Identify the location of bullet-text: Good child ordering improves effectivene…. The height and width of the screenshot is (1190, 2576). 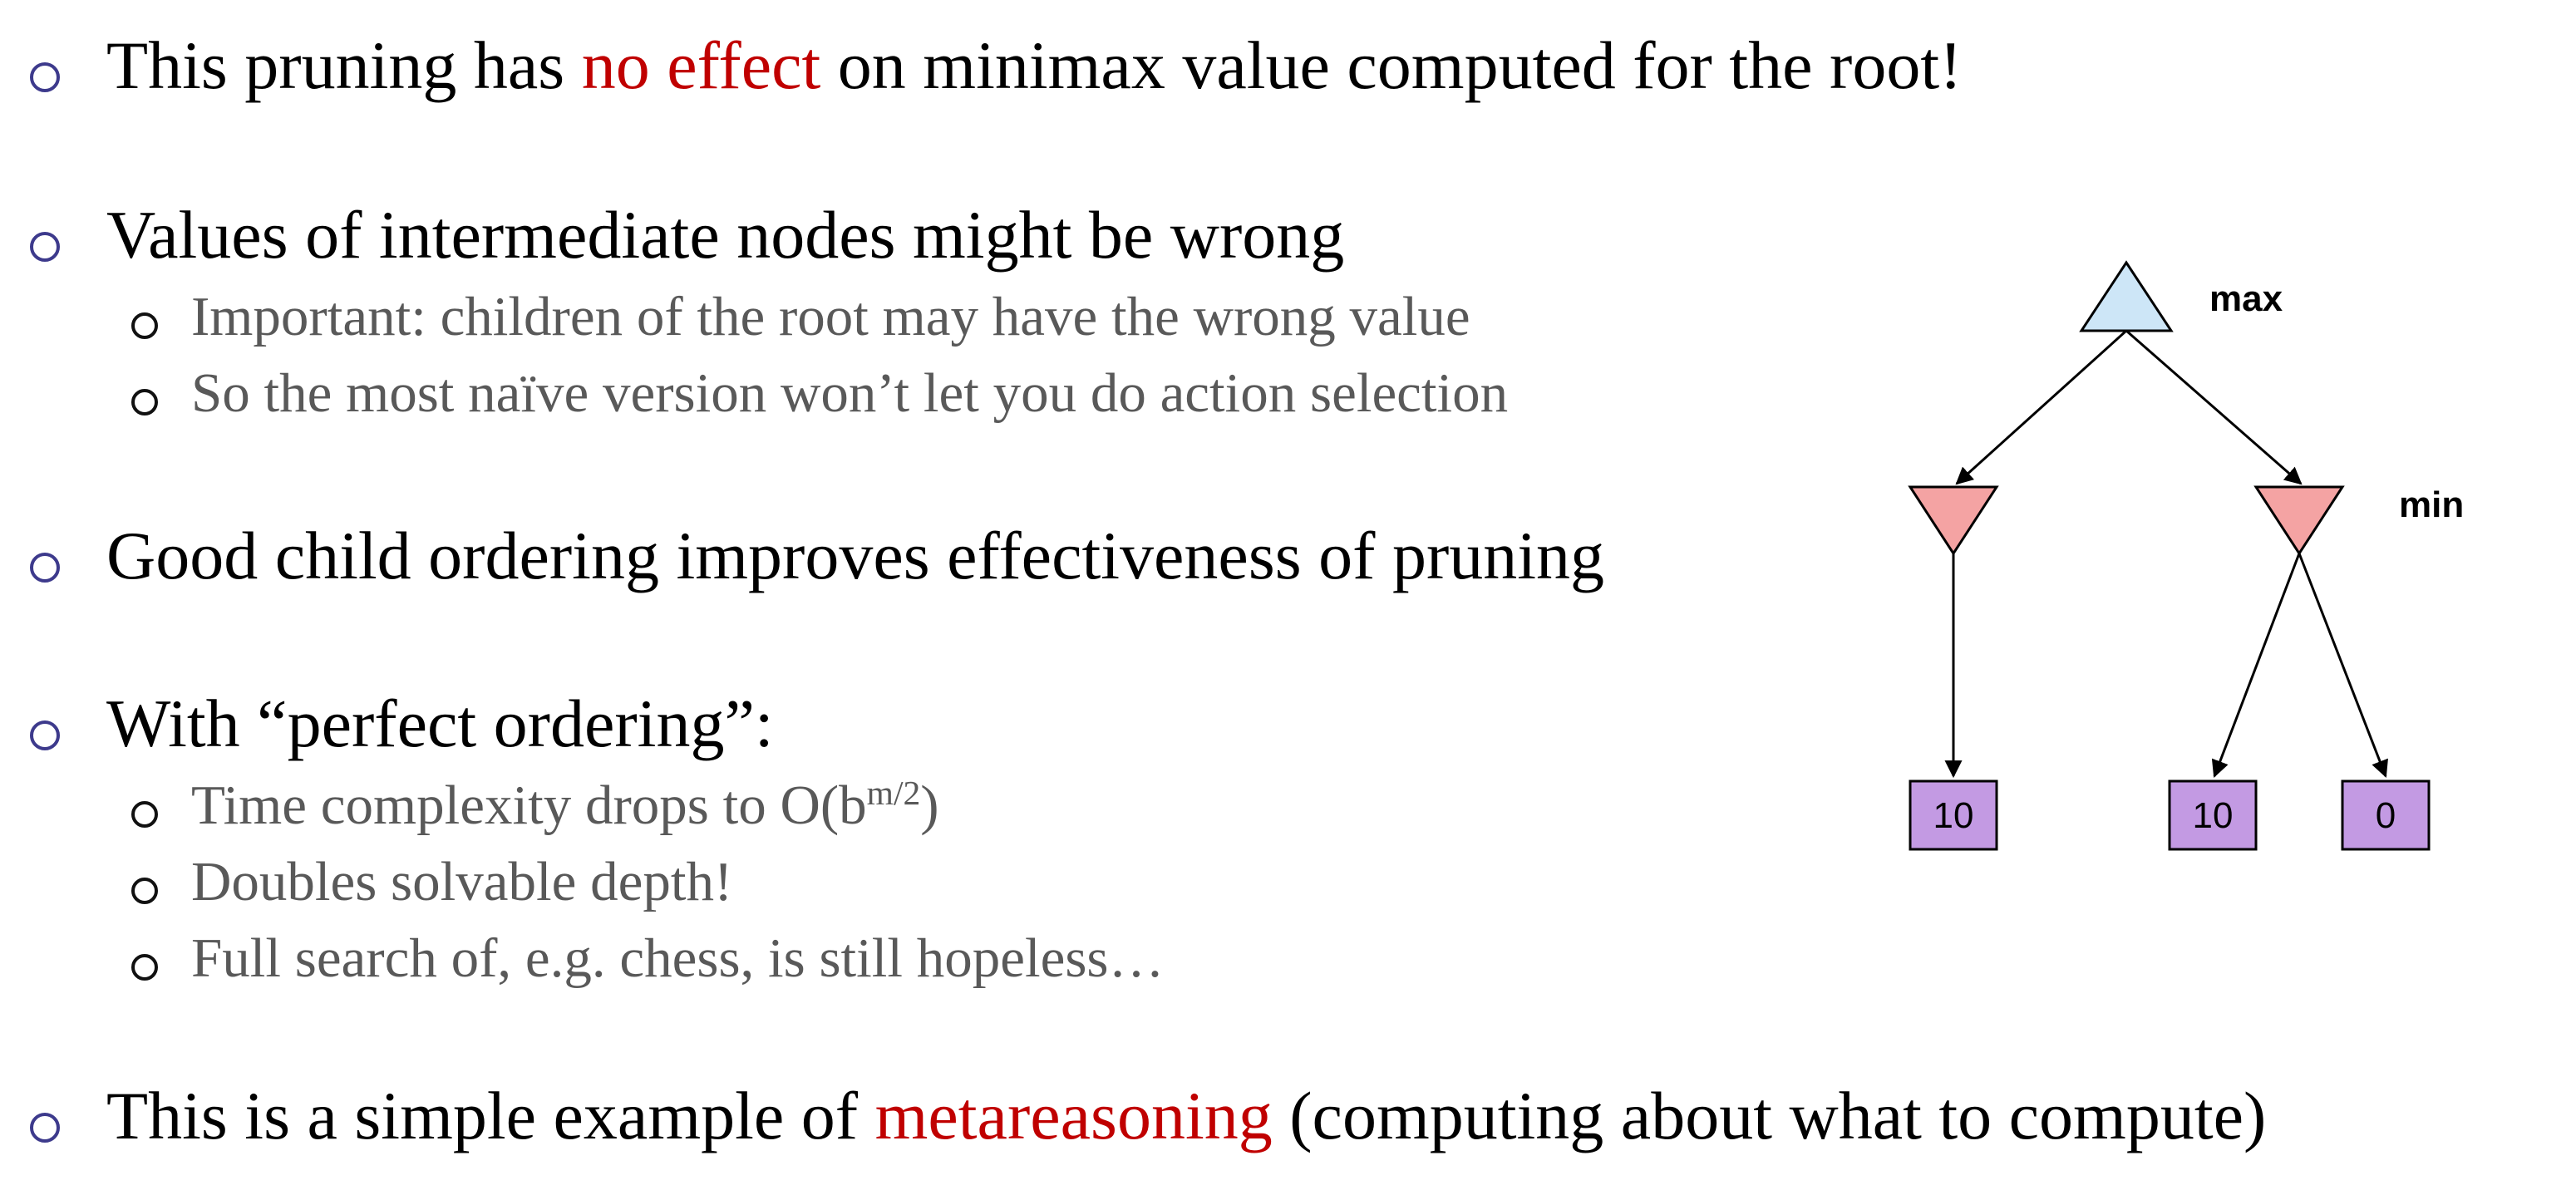
(855, 555).